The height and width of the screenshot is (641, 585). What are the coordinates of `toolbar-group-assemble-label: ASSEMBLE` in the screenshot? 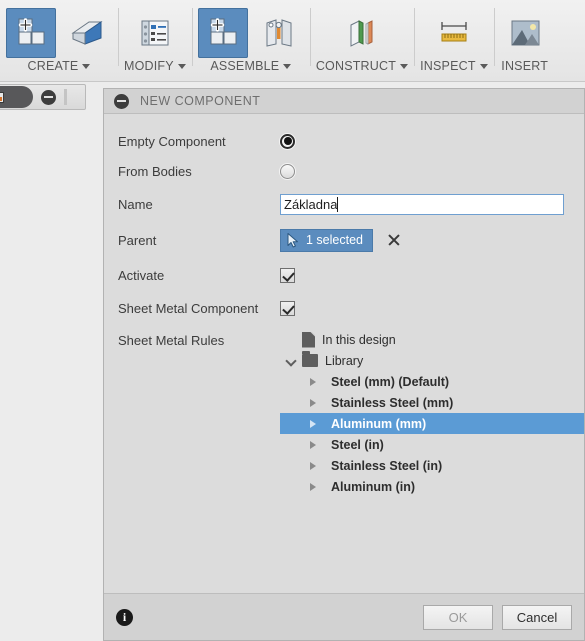 It's located at (251, 66).